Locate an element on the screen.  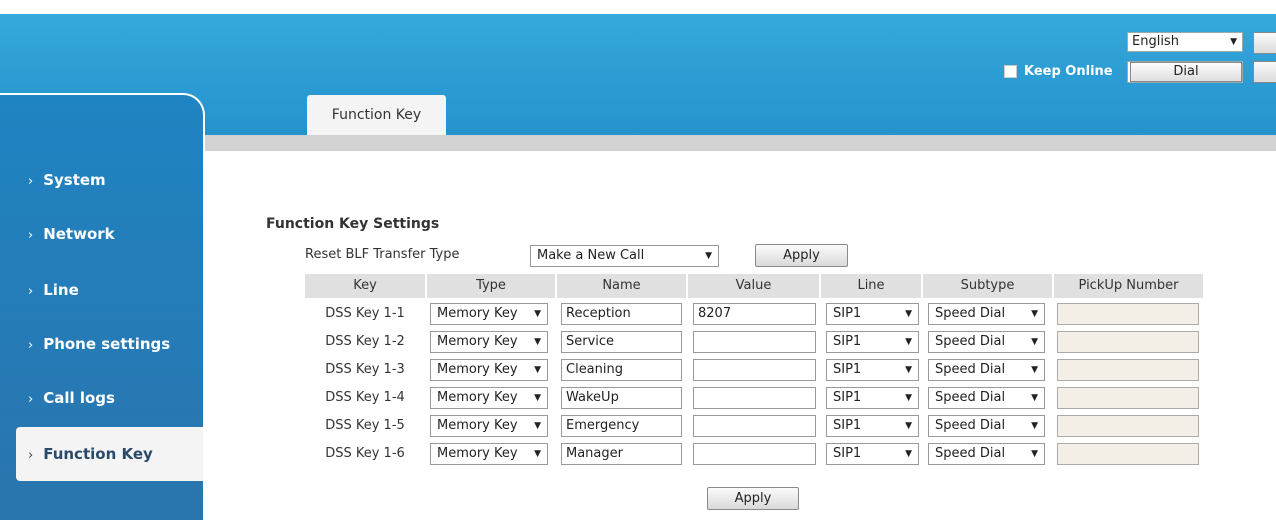
sidebar-item-label: Network is located at coordinates (79, 234).